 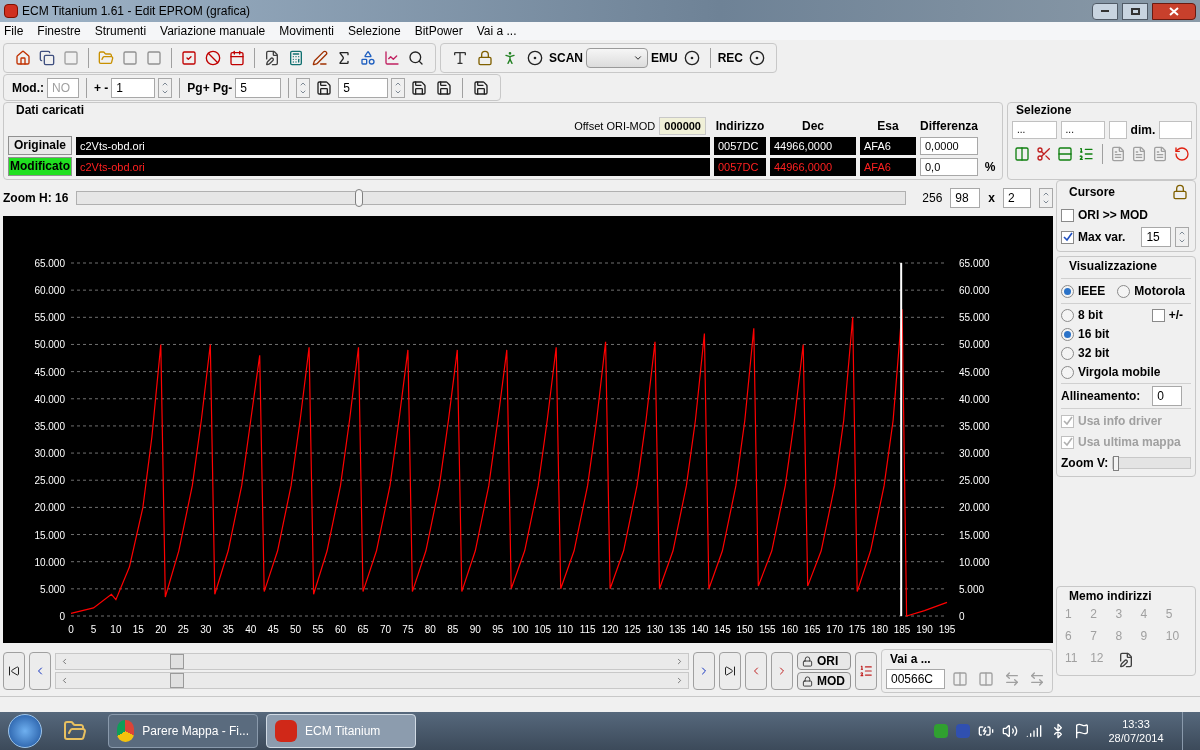 What do you see at coordinates (730, 58) in the screenshot?
I see `rec-label: REC` at bounding box center [730, 58].